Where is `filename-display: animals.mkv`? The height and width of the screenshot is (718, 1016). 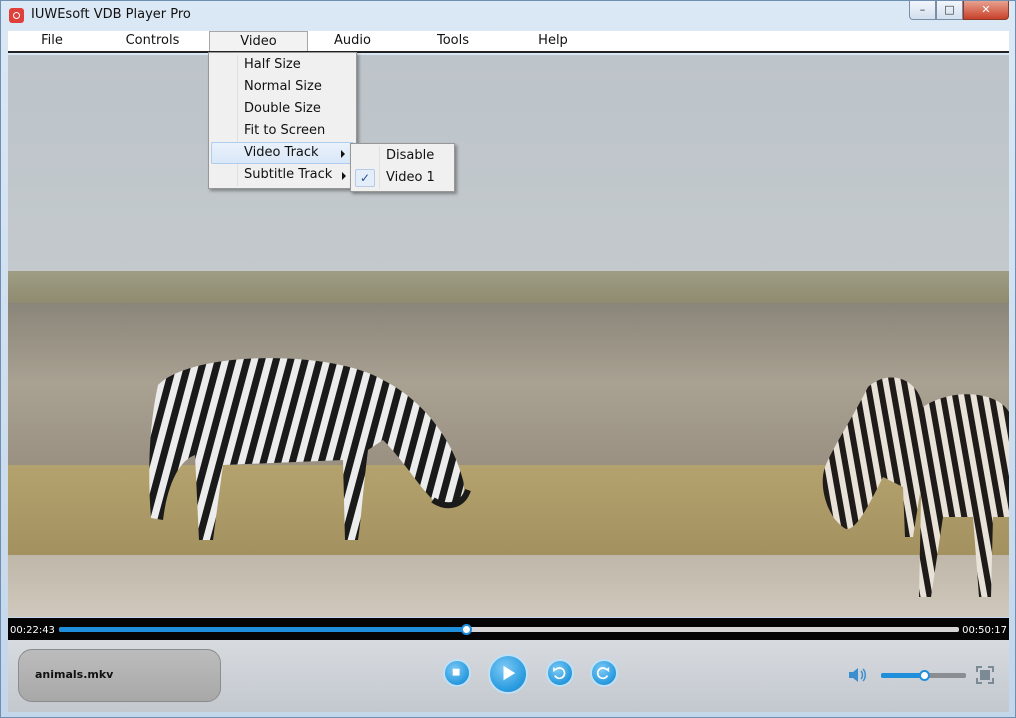 filename-display: animals.mkv is located at coordinates (119, 675).